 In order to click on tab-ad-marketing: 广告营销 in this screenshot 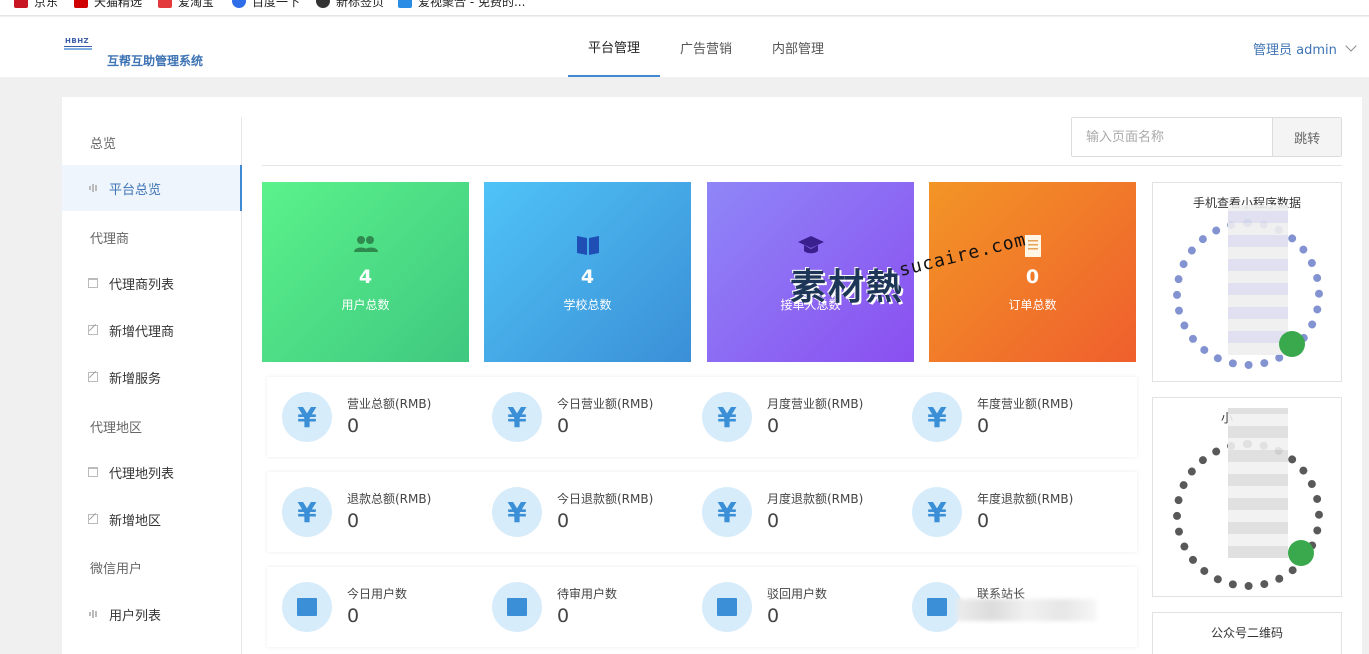, I will do `click(706, 47)`.